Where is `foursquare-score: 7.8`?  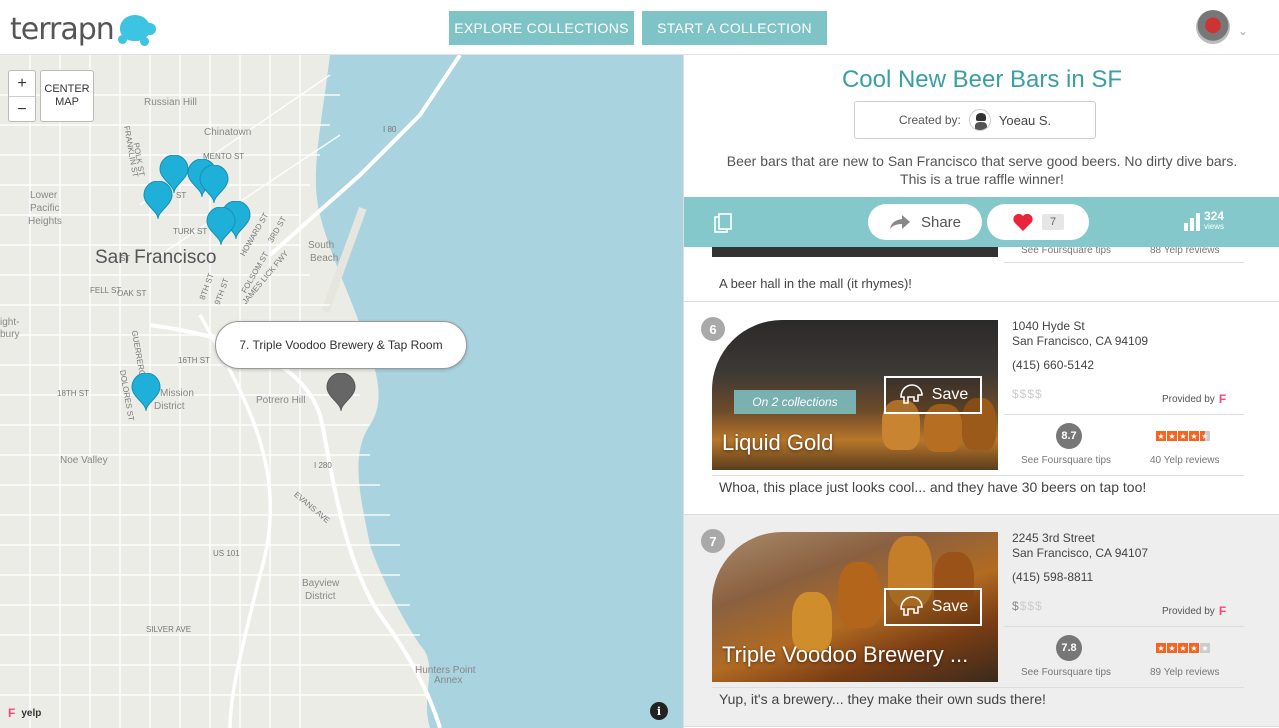
foursquare-score: 7.8 is located at coordinates (1069, 648).